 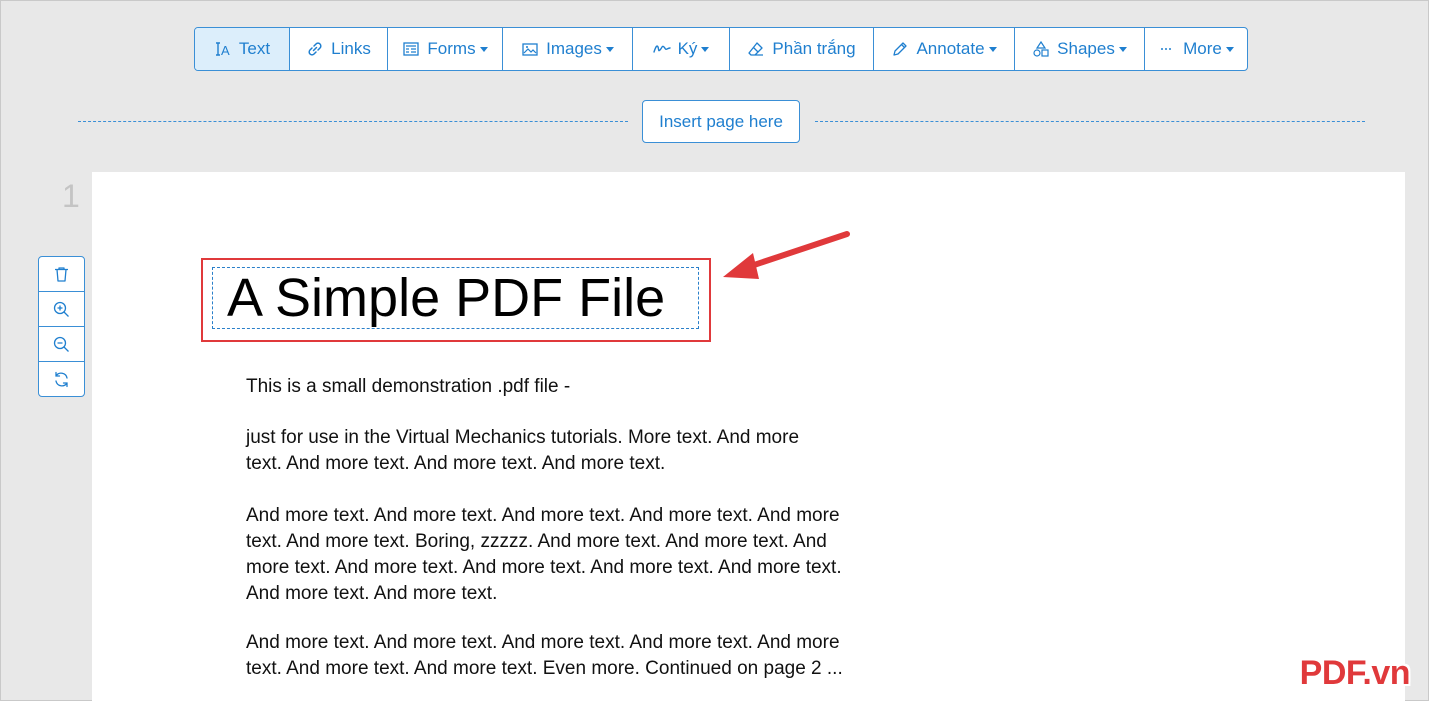 I want to click on signature-icon, so click(x=661, y=49).